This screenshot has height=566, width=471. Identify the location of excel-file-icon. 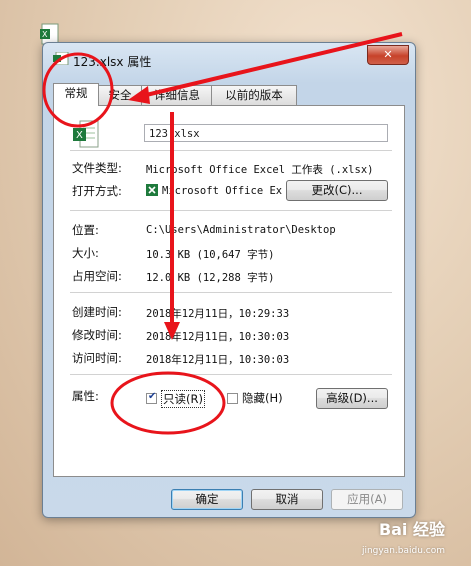
(61, 58).